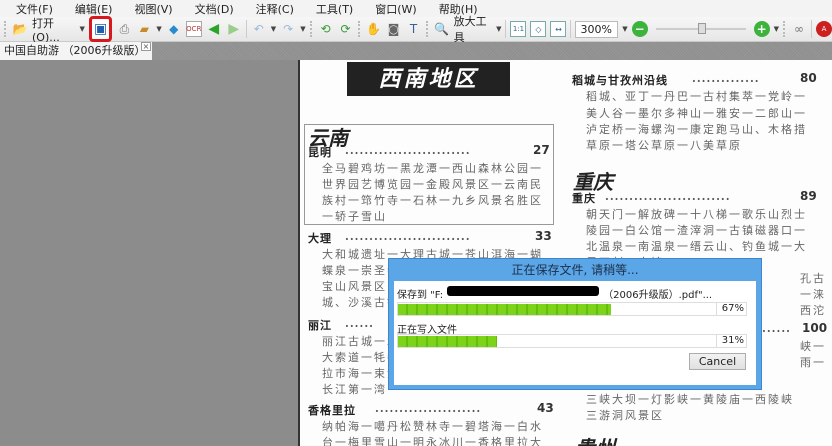 This screenshot has height=446, width=832. I want to click on find-icon: ∞, so click(799, 29).